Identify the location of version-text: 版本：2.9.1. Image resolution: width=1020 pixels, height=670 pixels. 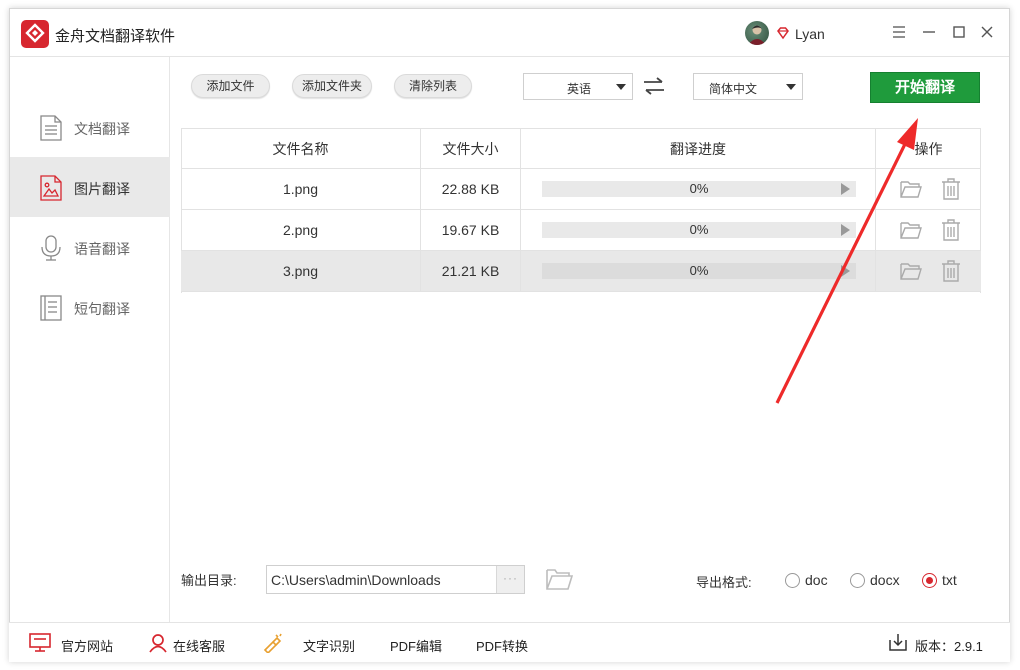
(949, 646).